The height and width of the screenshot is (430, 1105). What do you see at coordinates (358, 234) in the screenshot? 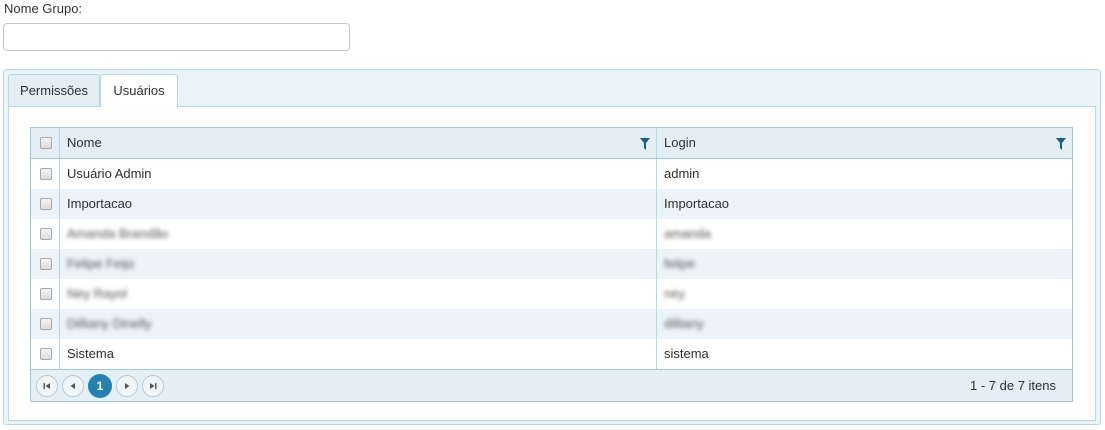
I see `cell-nome: Amanda Brandão` at bounding box center [358, 234].